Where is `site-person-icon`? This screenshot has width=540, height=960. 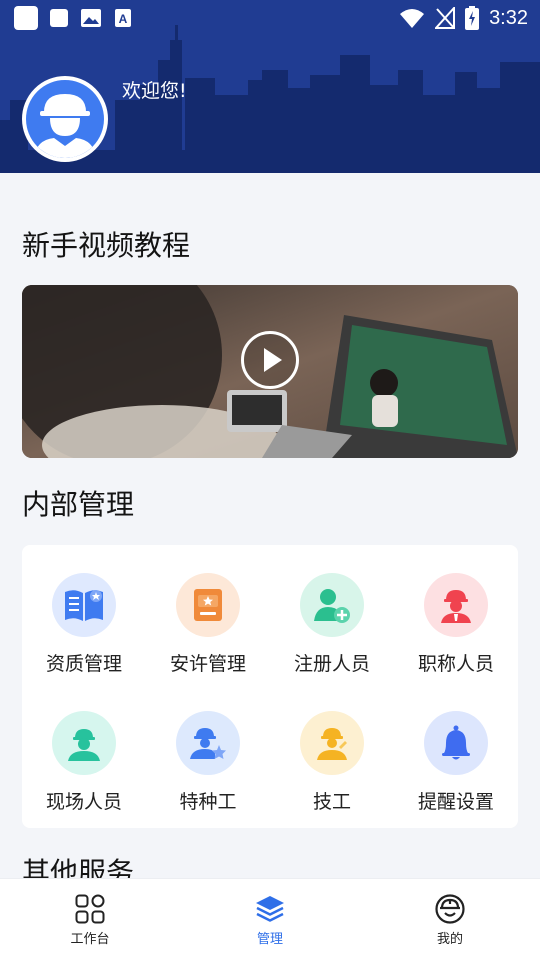 site-person-icon is located at coordinates (84, 743).